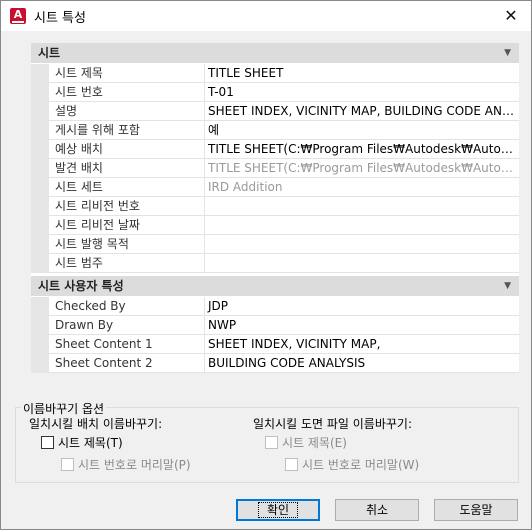 The height and width of the screenshot is (530, 532). Describe the element at coordinates (266, 16) in the screenshot. I see `title-bar: A 시트 특성 ✕` at that location.